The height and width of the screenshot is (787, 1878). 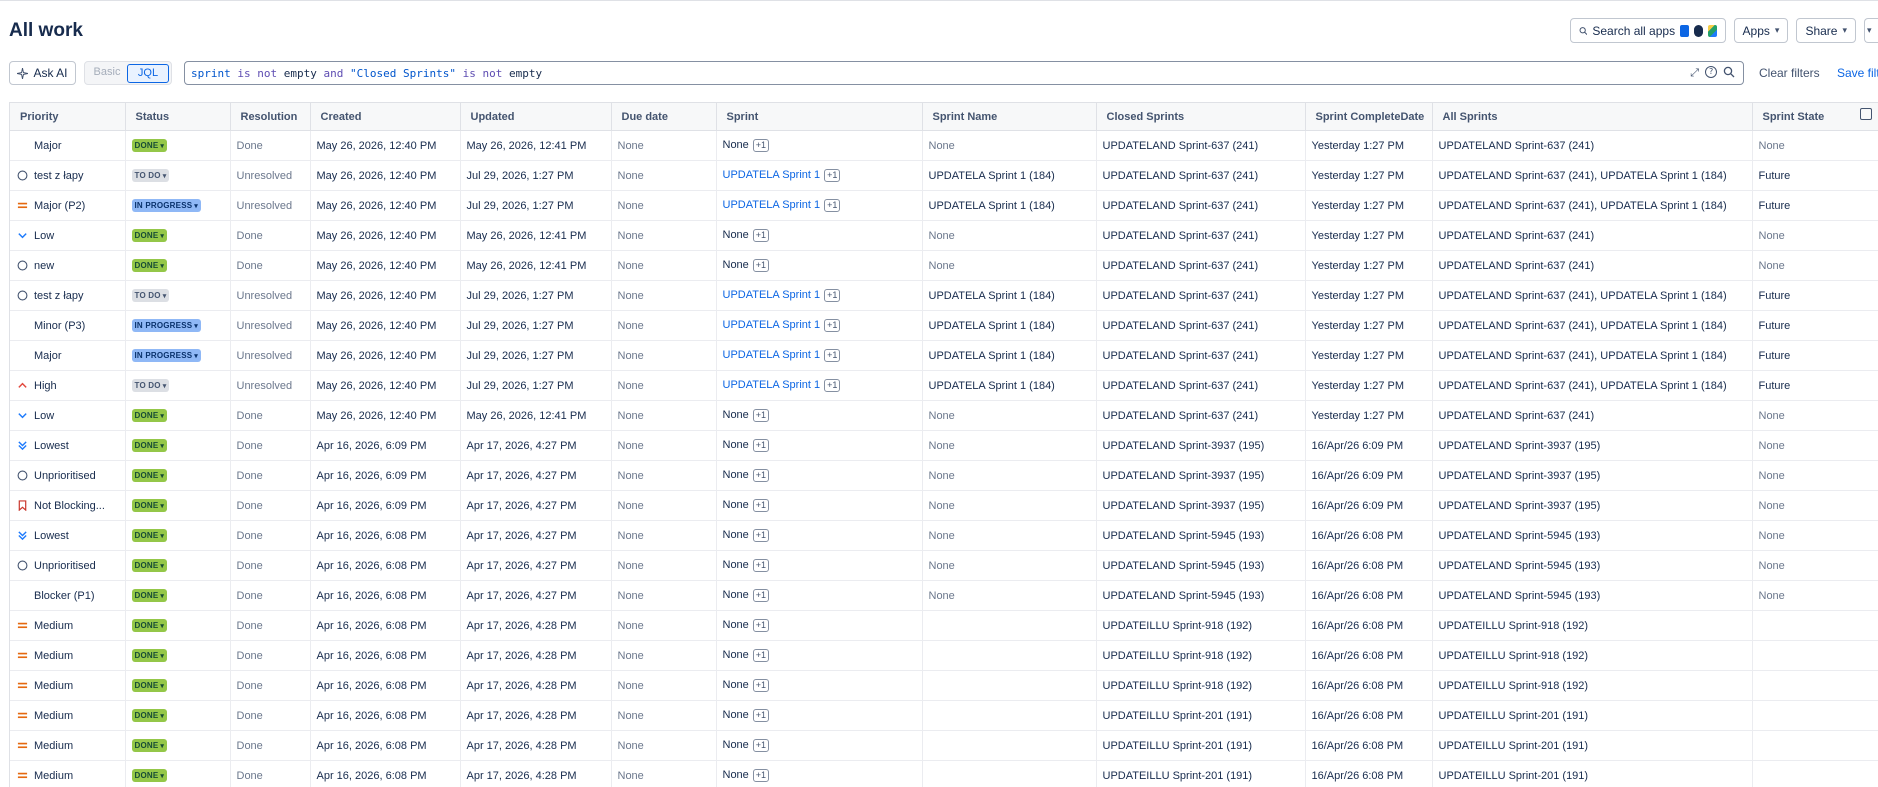 I want to click on column-header: Closed Sprints, so click(x=1201, y=116).